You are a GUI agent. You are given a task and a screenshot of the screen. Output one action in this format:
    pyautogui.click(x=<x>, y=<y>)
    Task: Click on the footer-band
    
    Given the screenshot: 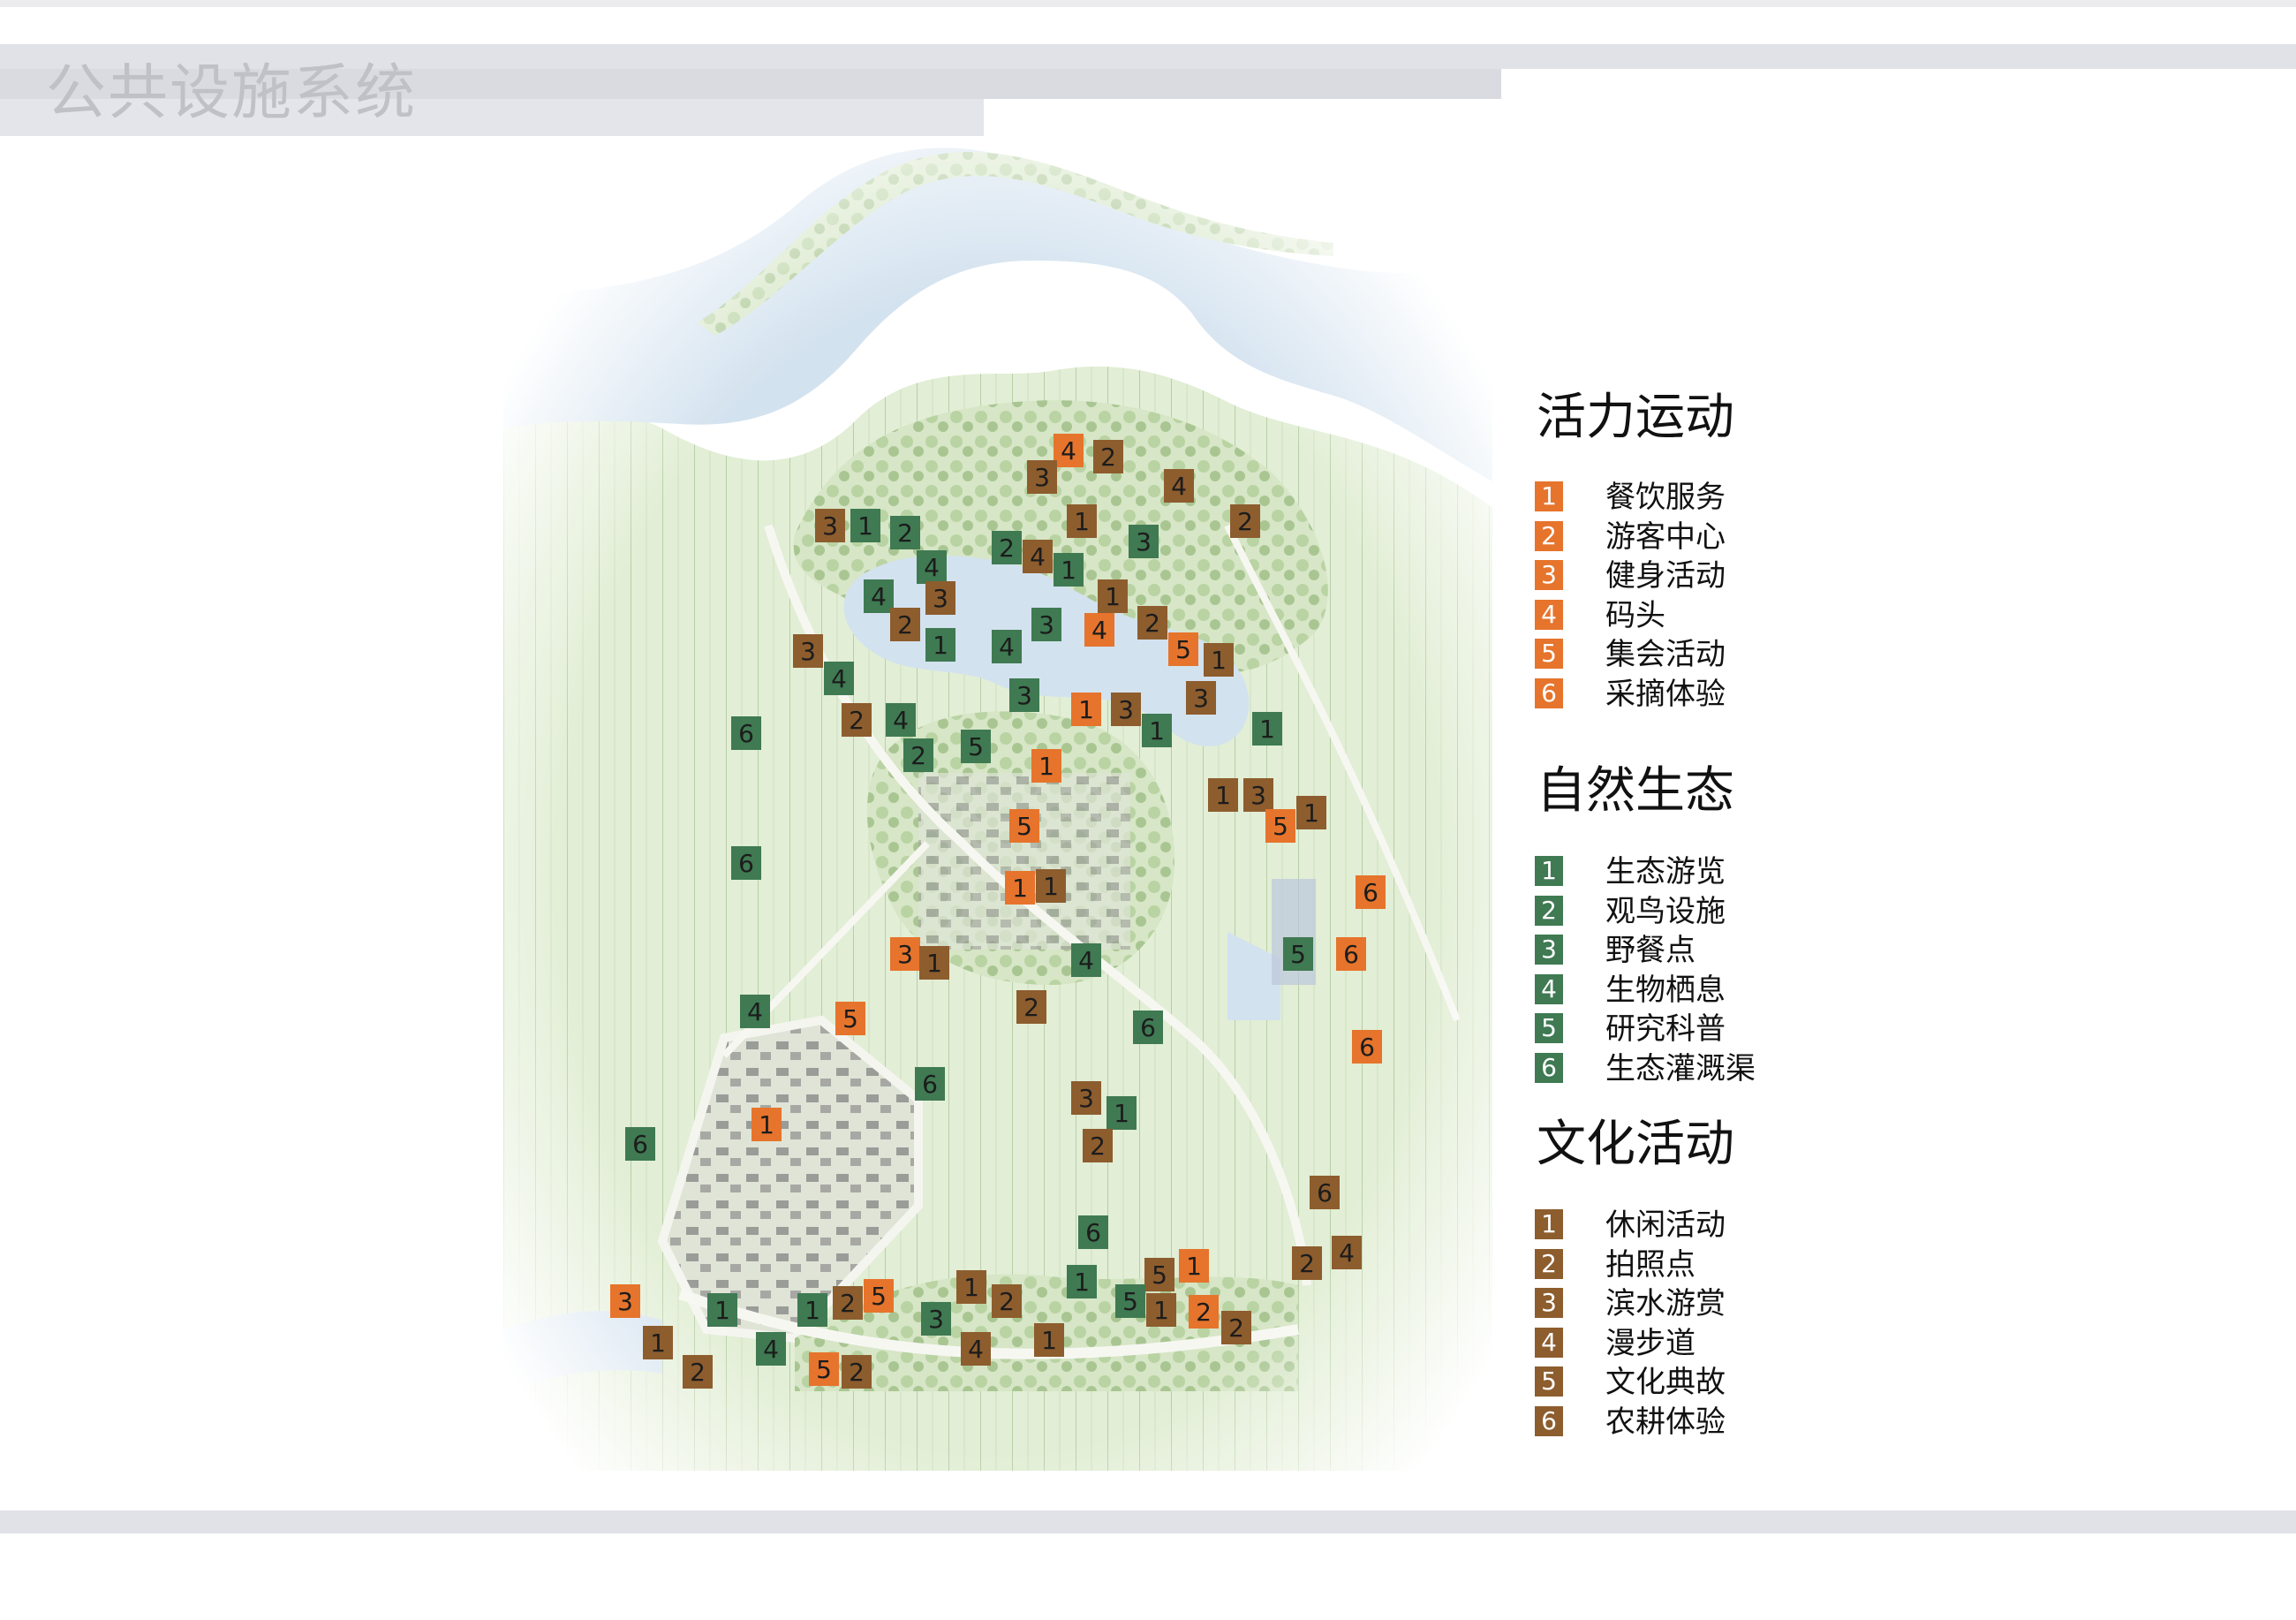 What is the action you would take?
    pyautogui.click(x=1148, y=1522)
    